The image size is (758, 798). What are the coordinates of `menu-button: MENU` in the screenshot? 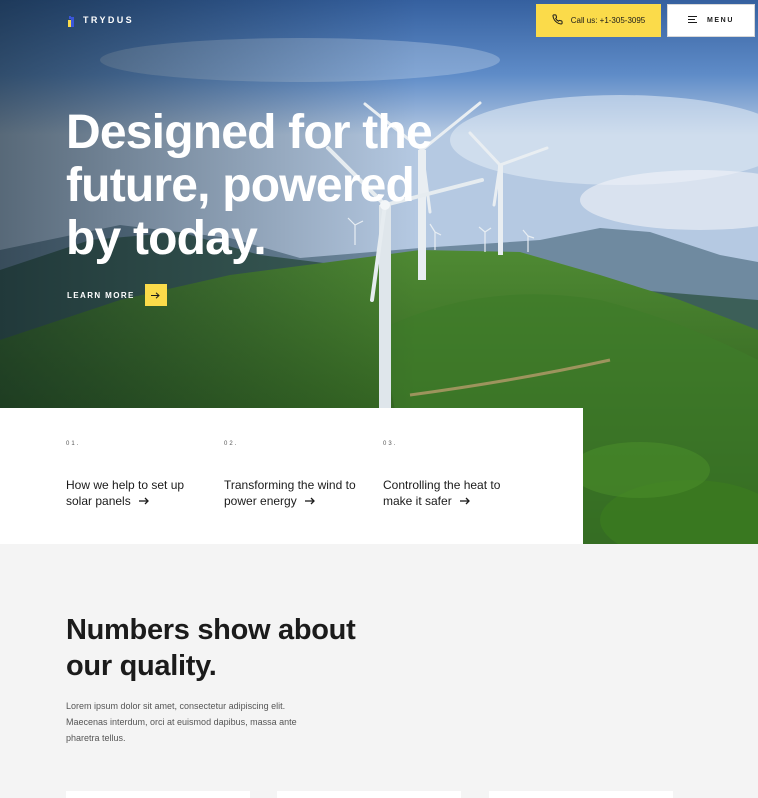 It's located at (711, 20).